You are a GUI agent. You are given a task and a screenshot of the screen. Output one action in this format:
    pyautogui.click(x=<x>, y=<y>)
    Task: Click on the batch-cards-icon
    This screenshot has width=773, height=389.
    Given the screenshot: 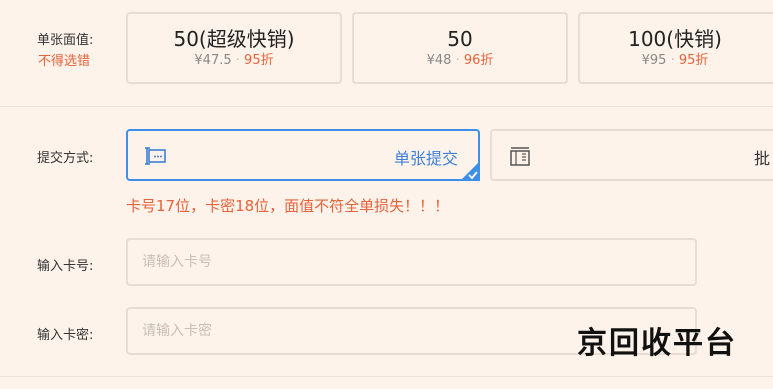 What is the action you would take?
    pyautogui.click(x=520, y=156)
    